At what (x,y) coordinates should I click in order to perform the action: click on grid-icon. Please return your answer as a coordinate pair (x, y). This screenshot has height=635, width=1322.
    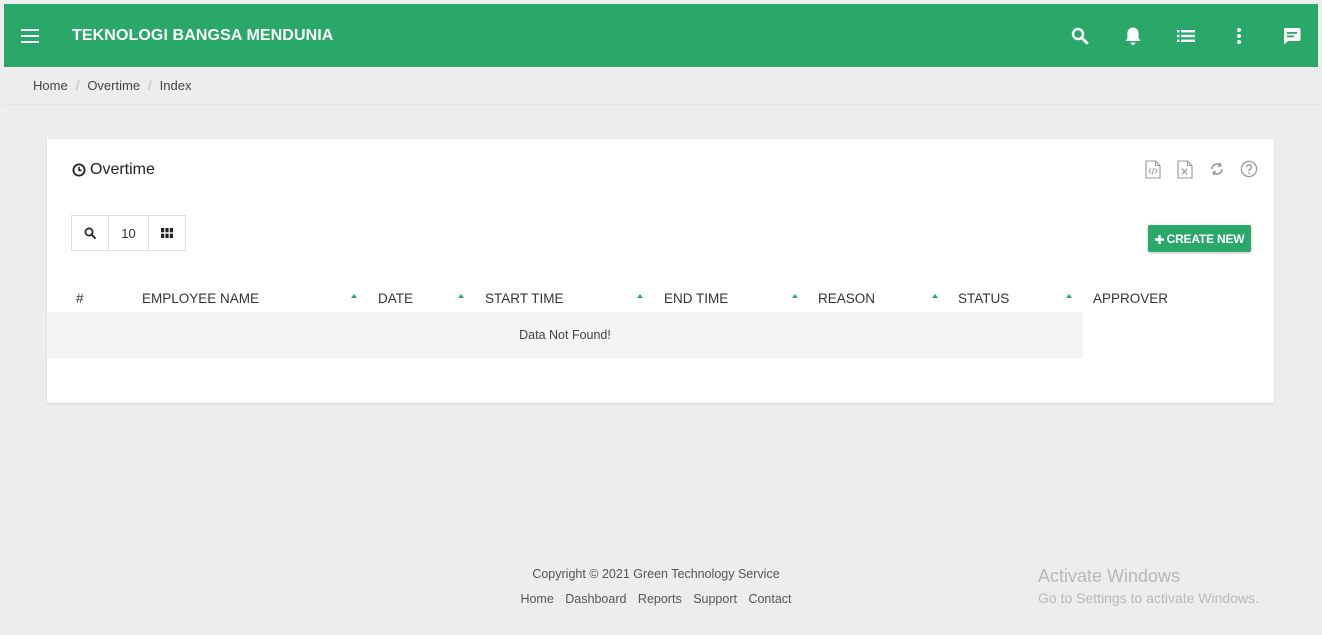
    Looking at the image, I should click on (167, 233).